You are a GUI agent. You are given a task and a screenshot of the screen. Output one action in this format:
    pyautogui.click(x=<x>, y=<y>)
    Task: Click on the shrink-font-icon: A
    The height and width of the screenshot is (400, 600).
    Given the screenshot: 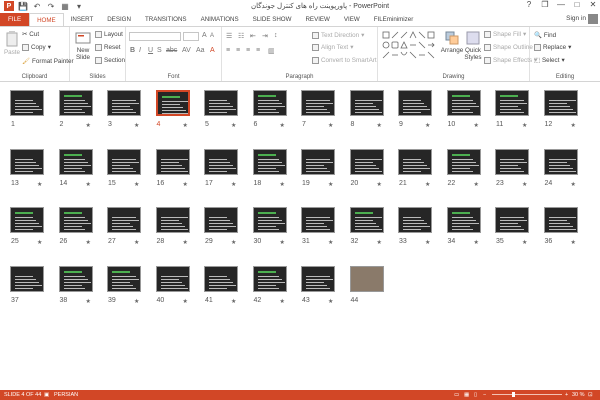 What is the action you would take?
    pyautogui.click(x=212, y=36)
    